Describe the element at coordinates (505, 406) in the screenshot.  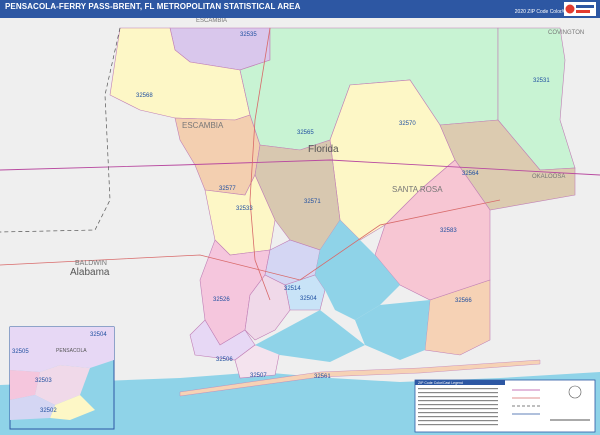
I see `legend: ZIP Code Color/Cast Legend` at that location.